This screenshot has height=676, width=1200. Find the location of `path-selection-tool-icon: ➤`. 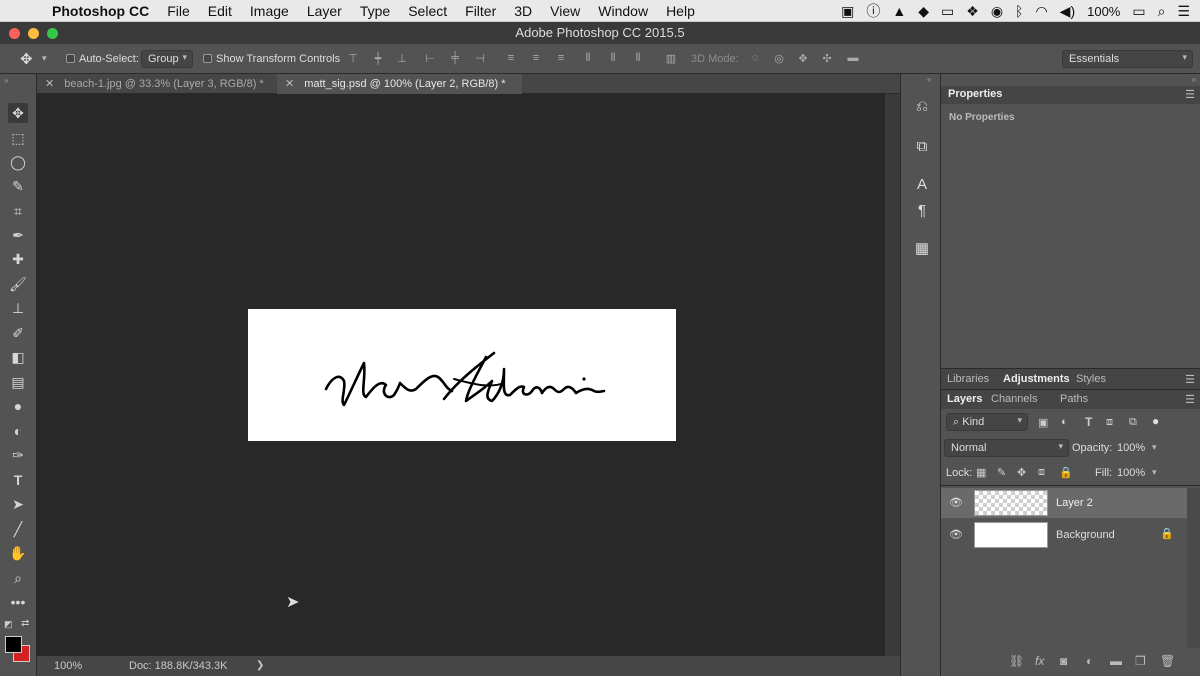

path-selection-tool-icon: ➤ is located at coordinates (18, 504).